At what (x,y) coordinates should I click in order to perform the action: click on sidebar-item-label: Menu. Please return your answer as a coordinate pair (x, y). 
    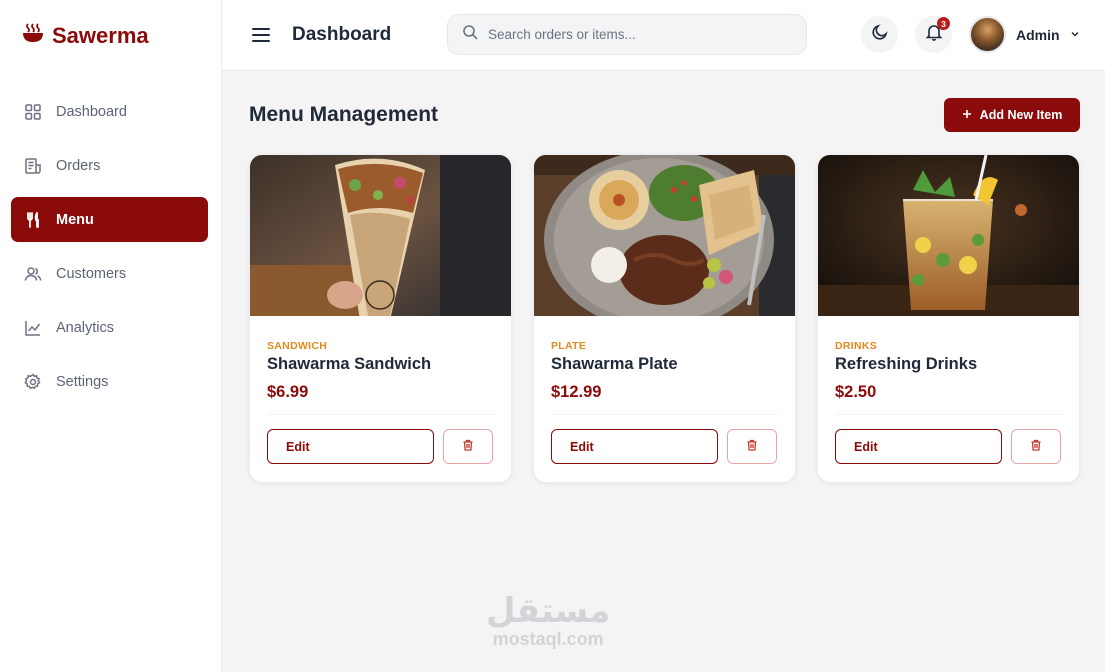
    Looking at the image, I should click on (75, 219).